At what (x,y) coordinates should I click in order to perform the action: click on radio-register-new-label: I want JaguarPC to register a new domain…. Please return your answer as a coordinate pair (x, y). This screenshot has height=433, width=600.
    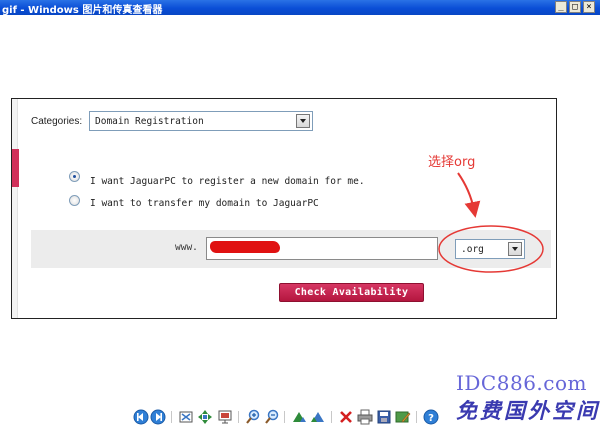
    Looking at the image, I should click on (227, 181).